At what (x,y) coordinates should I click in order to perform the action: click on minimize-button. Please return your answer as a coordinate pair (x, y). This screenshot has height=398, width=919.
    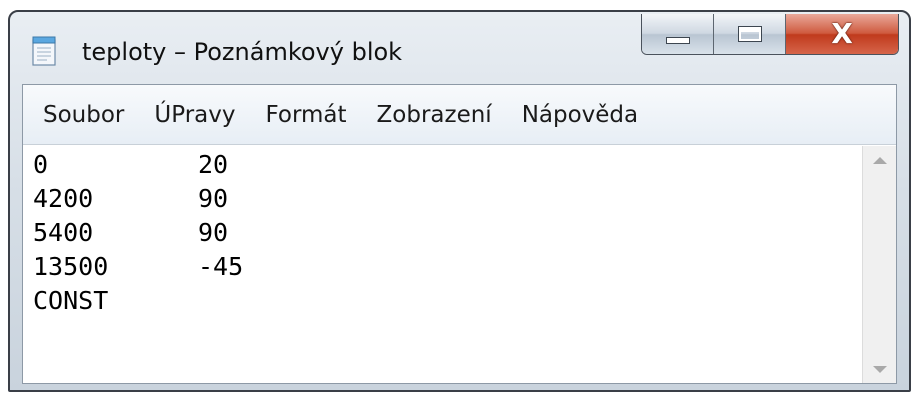
    Looking at the image, I should click on (678, 34).